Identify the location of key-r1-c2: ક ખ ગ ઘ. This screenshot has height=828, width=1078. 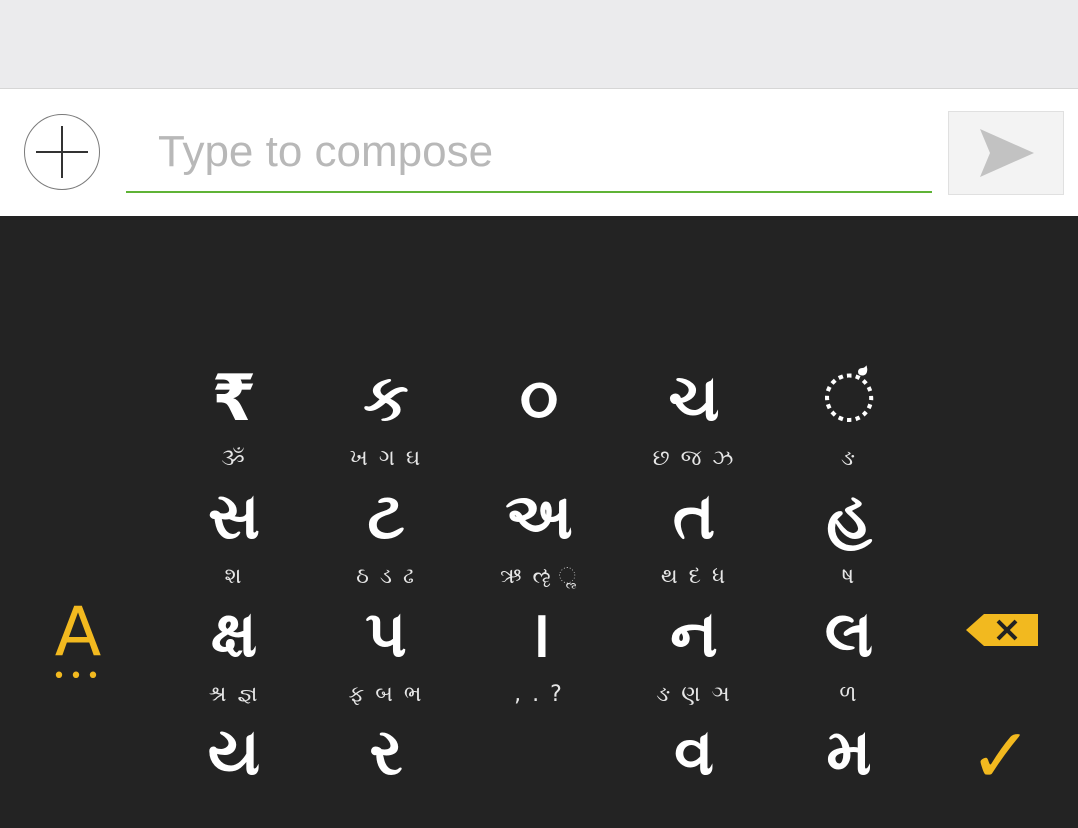
(386, 415).